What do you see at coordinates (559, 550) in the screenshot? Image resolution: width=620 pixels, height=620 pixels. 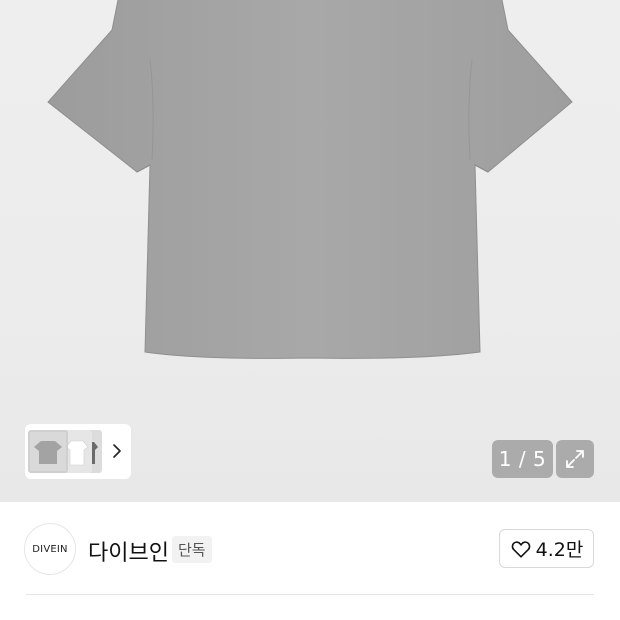 I see `like-count: 4.2만` at bounding box center [559, 550].